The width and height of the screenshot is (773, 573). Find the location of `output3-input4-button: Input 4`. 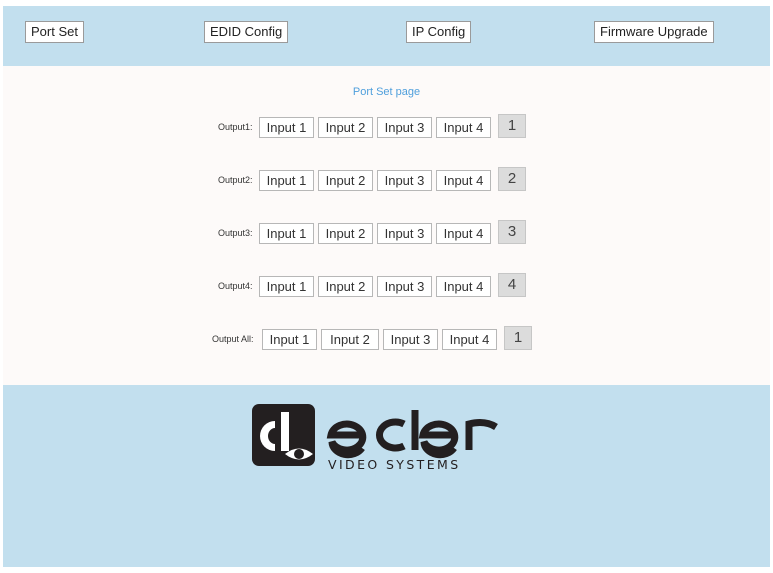

output3-input4-button: Input 4 is located at coordinates (463, 233).